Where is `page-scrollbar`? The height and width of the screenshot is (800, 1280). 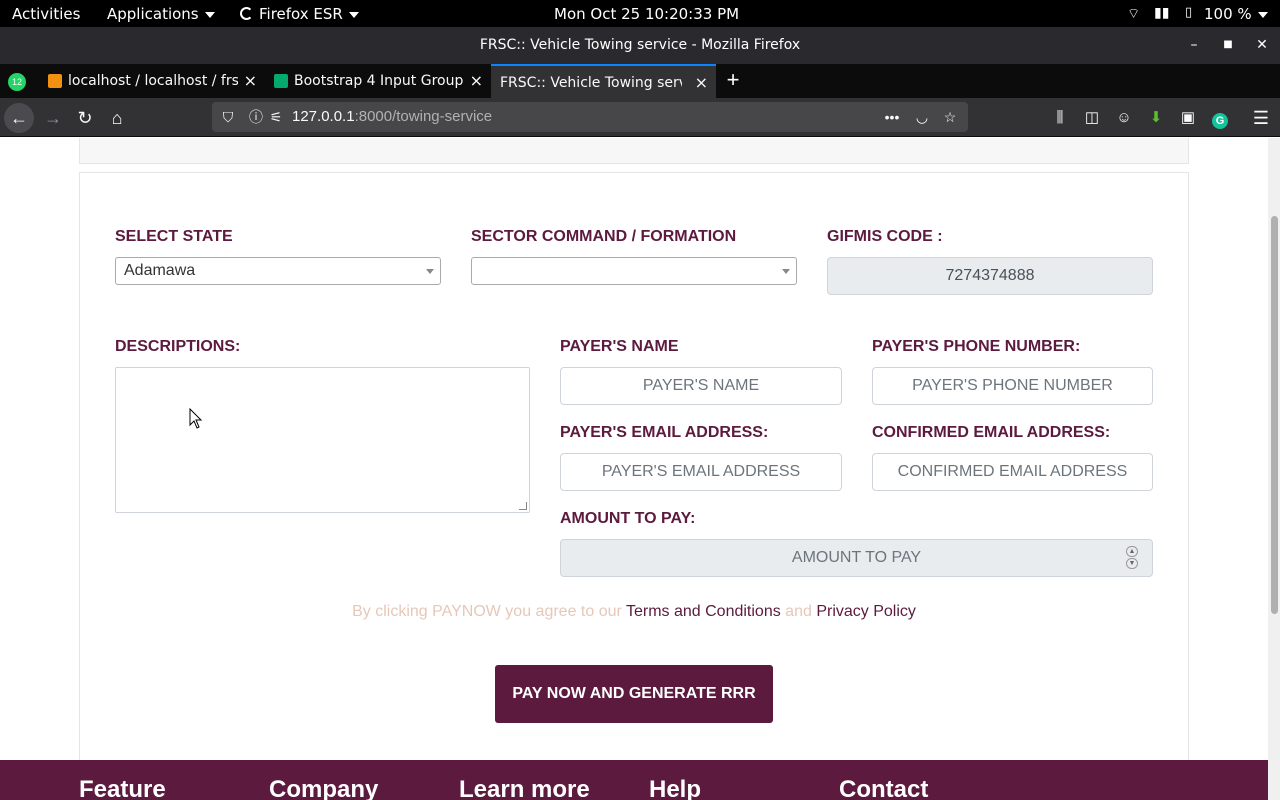
page-scrollbar is located at coordinates (1274, 469).